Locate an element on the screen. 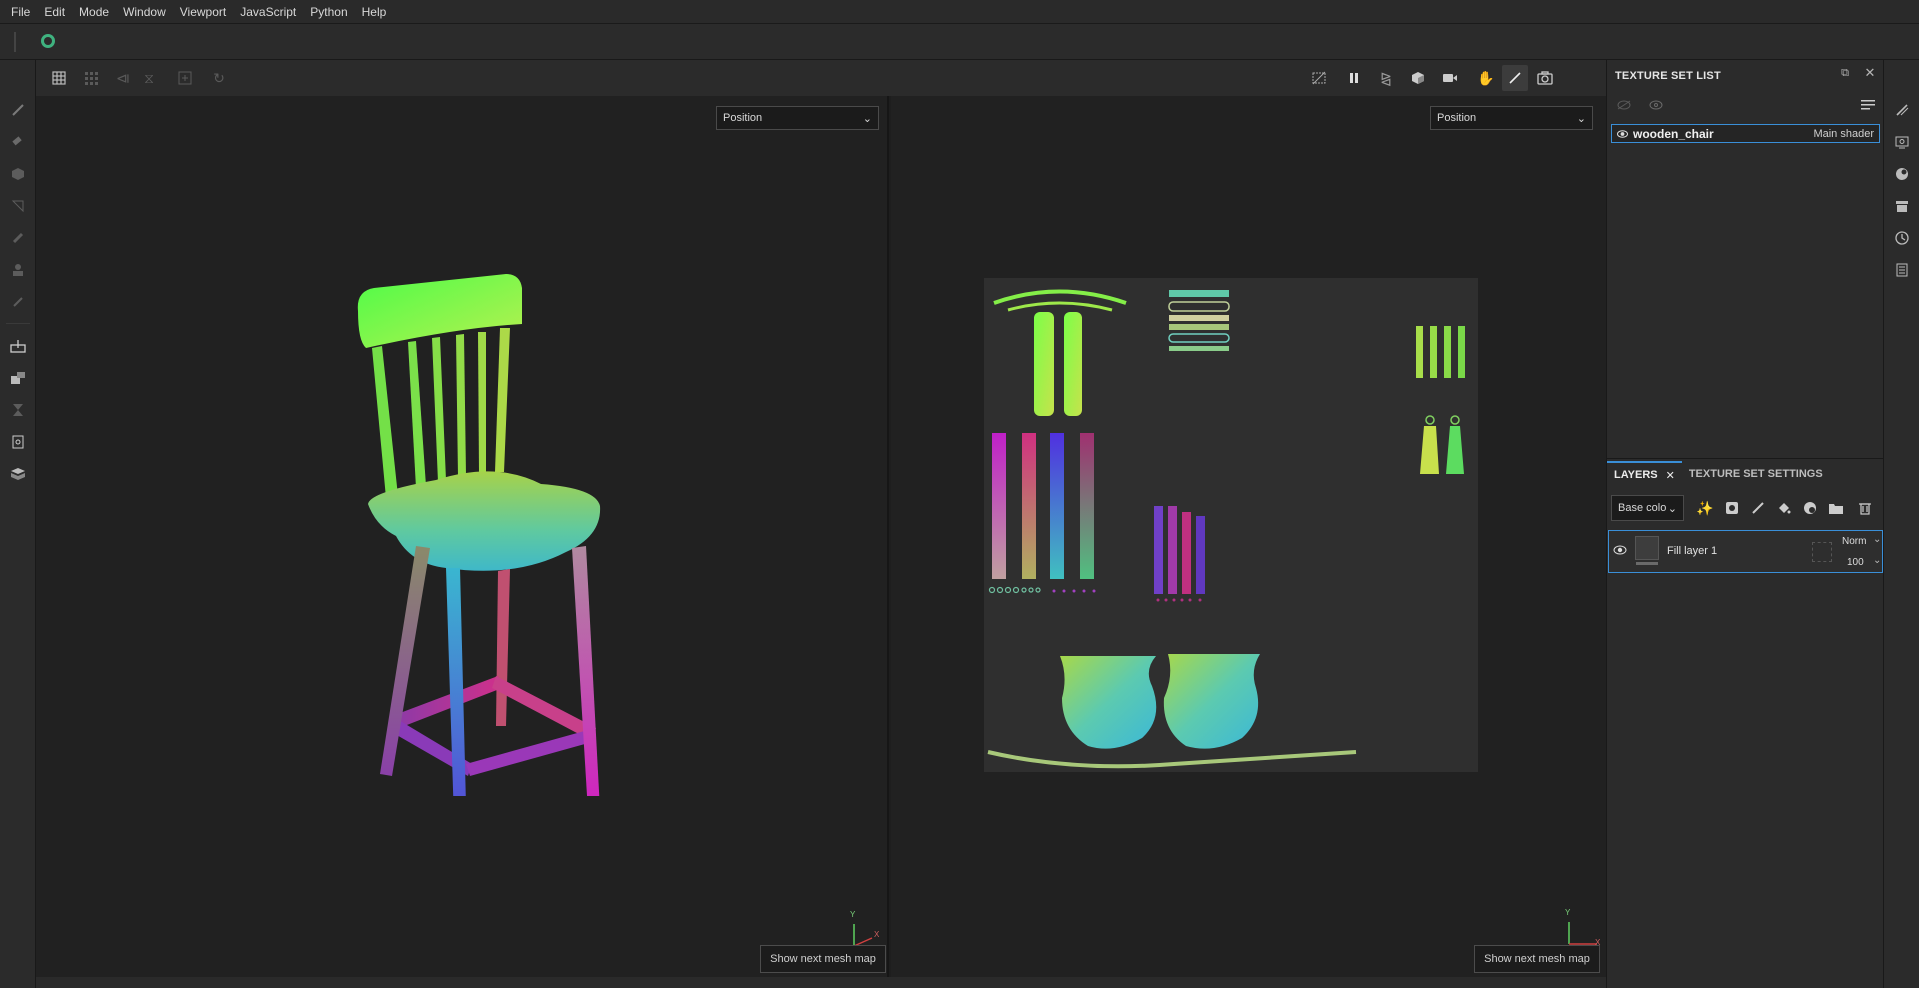 The width and height of the screenshot is (1919, 988). add-effect-wand-icon: ✨ is located at coordinates (1705, 508).